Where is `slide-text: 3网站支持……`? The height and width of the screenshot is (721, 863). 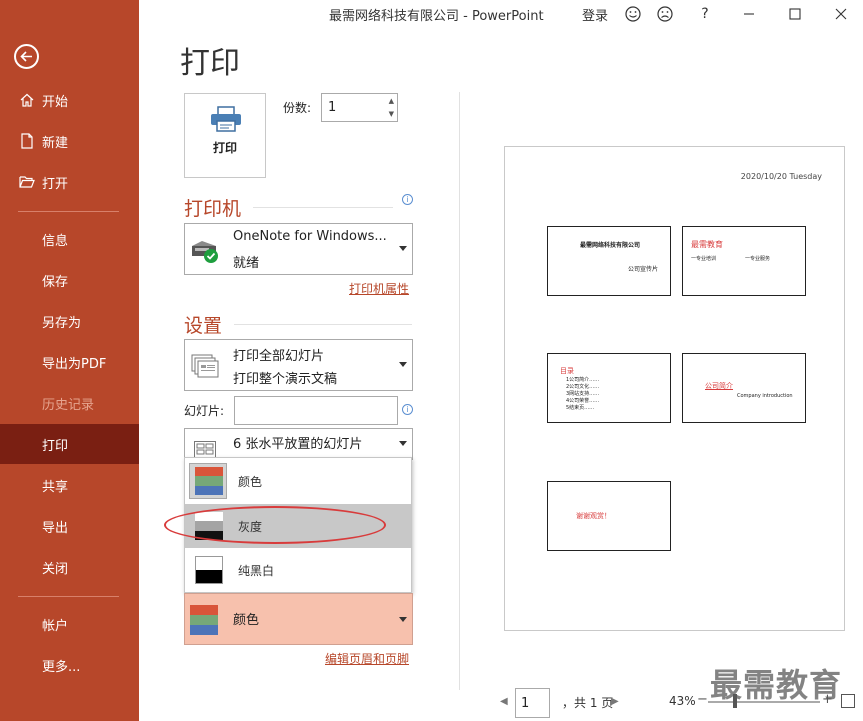
slide-text: 3网站支持…… is located at coordinates (583, 394).